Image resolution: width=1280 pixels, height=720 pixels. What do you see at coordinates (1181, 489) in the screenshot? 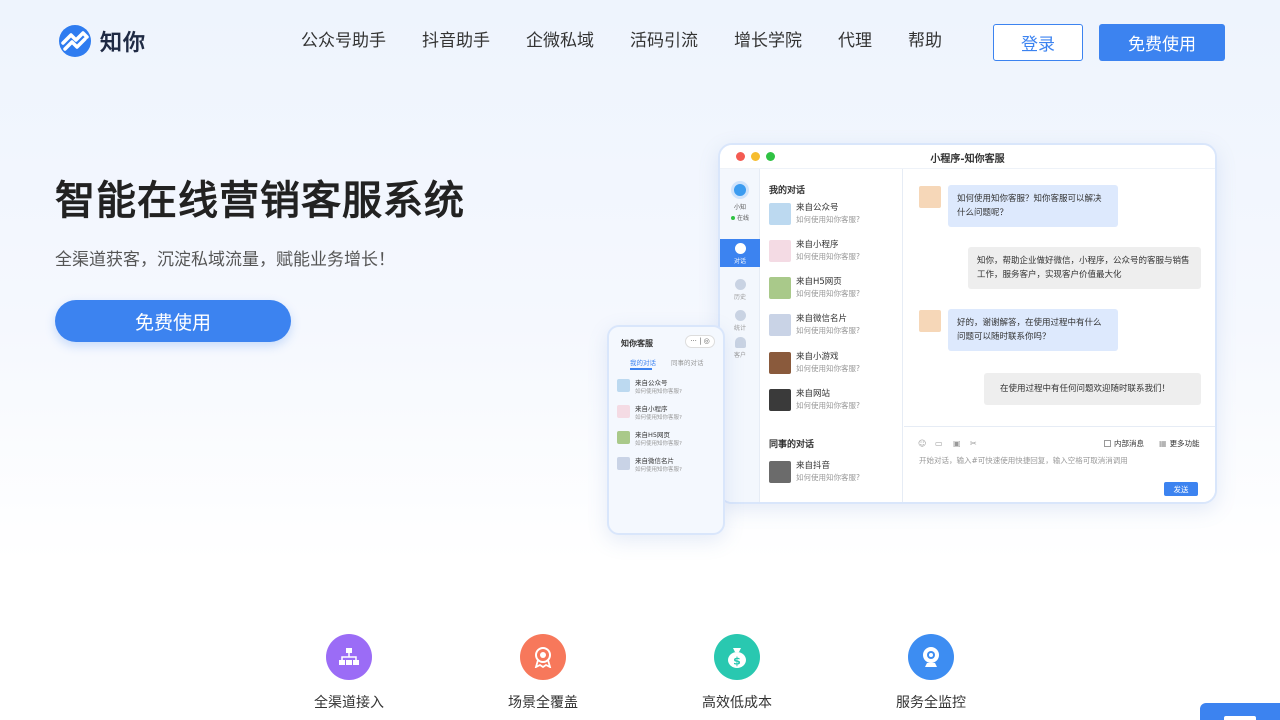
I see `send-button: 发送` at bounding box center [1181, 489].